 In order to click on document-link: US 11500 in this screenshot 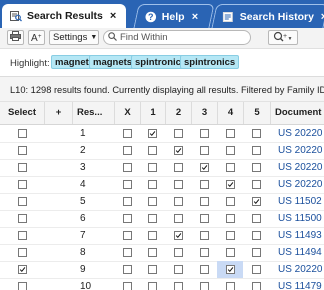, I will do `click(300, 218)`.